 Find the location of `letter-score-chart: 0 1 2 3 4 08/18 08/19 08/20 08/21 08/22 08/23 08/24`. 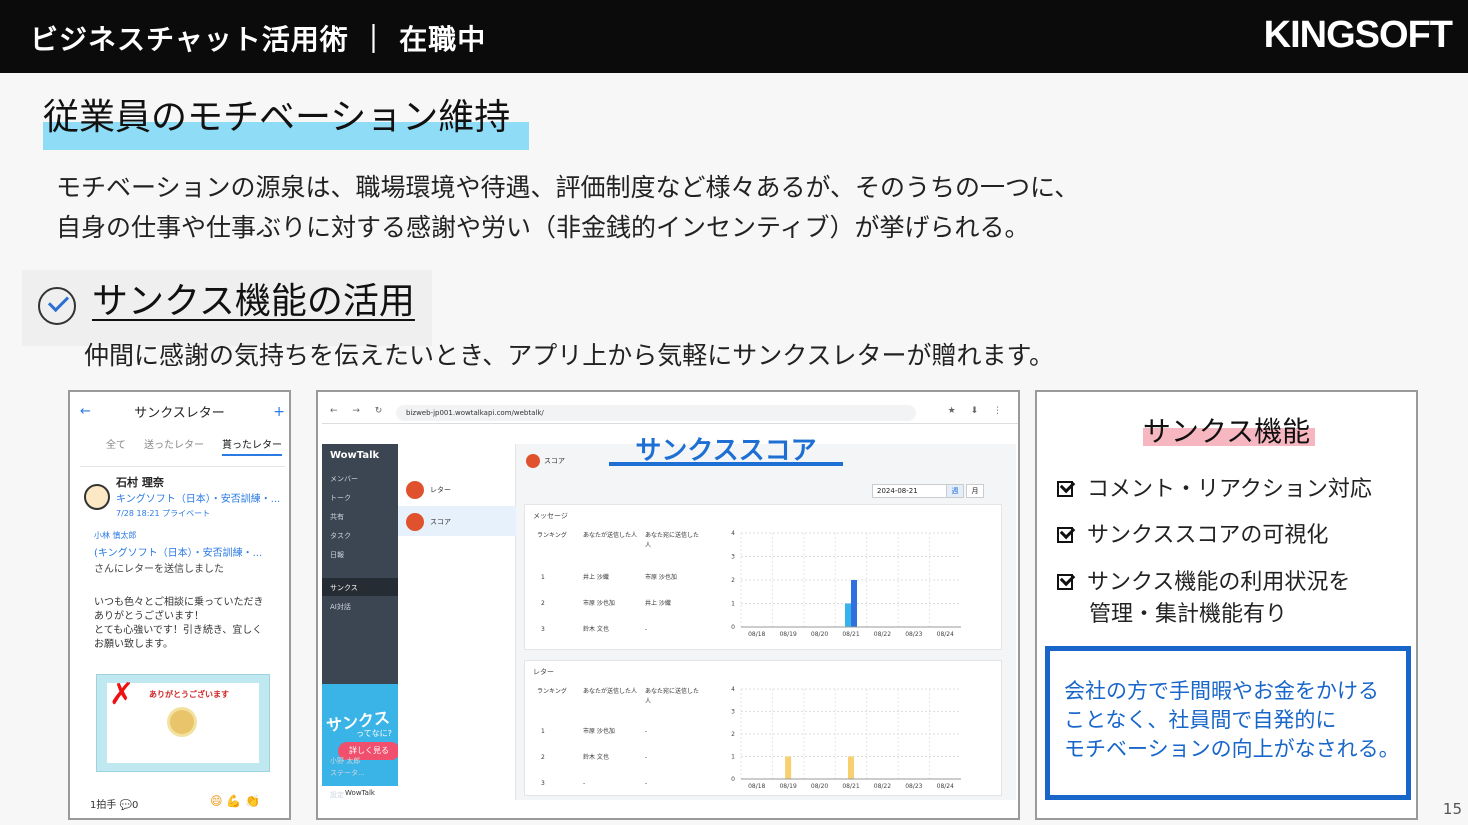

letter-score-chart: 0 1 2 3 4 08/18 08/19 08/20 08/21 08/22 08/23 08/24 is located at coordinates (846, 738).